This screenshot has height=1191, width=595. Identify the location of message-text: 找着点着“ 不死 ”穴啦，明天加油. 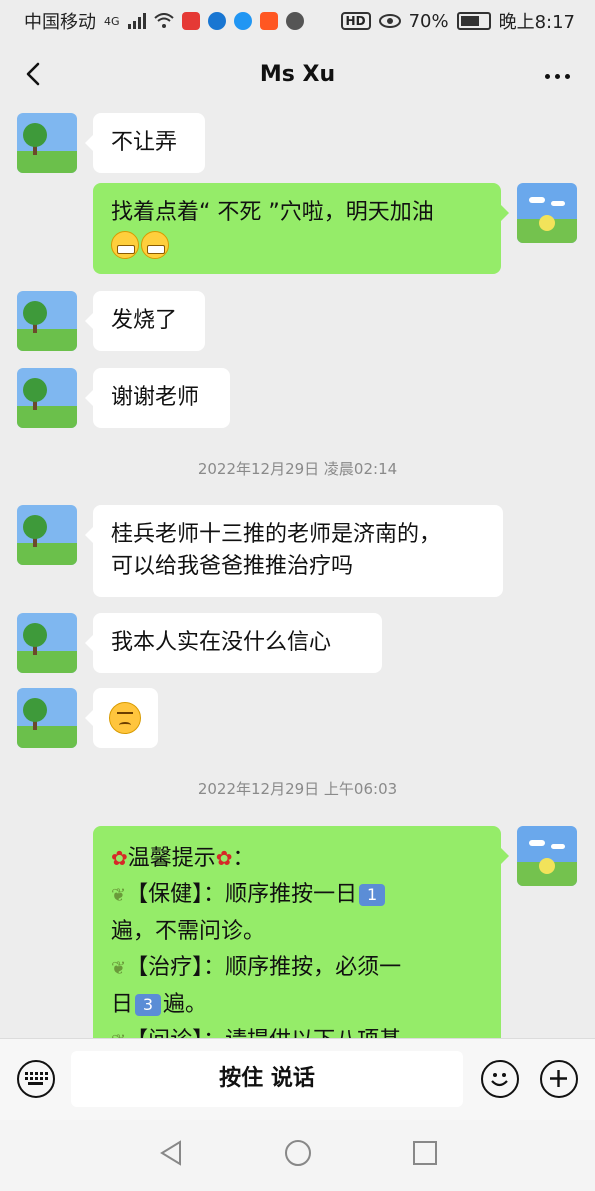
(272, 212).